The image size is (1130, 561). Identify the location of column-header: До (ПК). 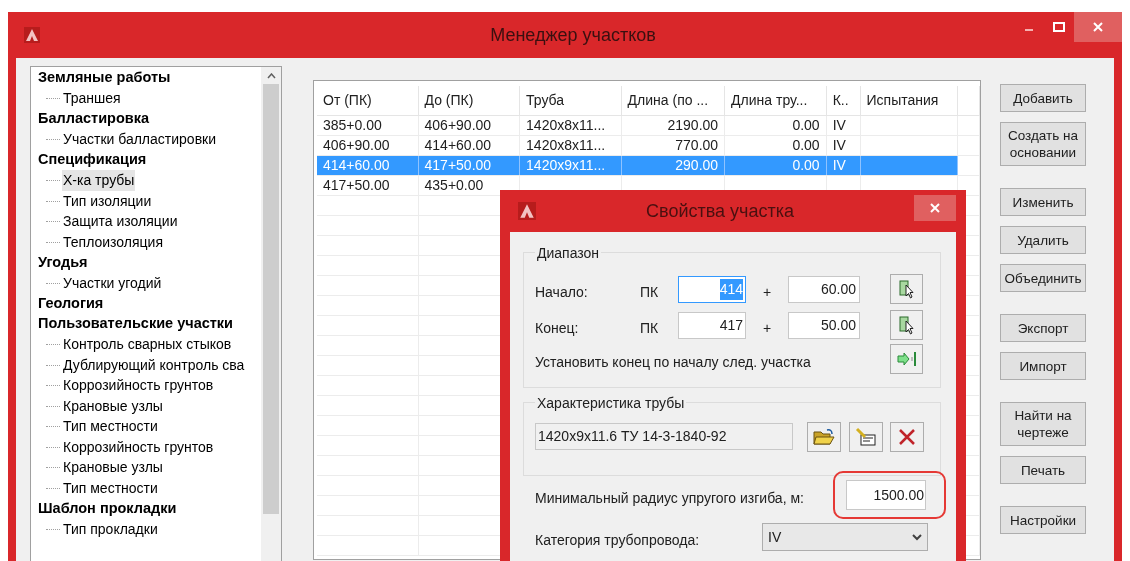
(469, 100).